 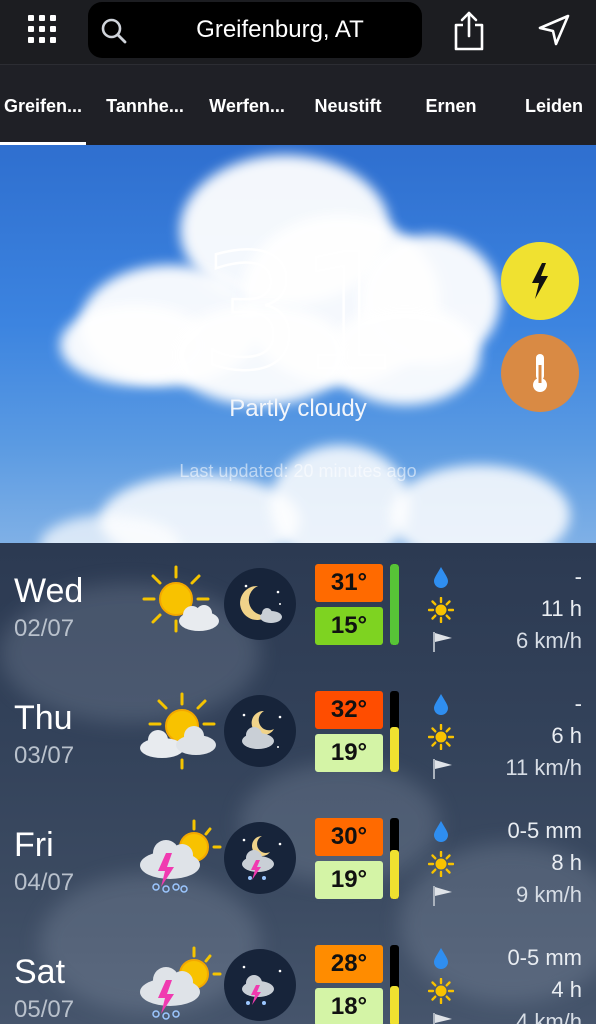 What do you see at coordinates (554, 105) in the screenshot?
I see `tab-leiden: Leiden` at bounding box center [554, 105].